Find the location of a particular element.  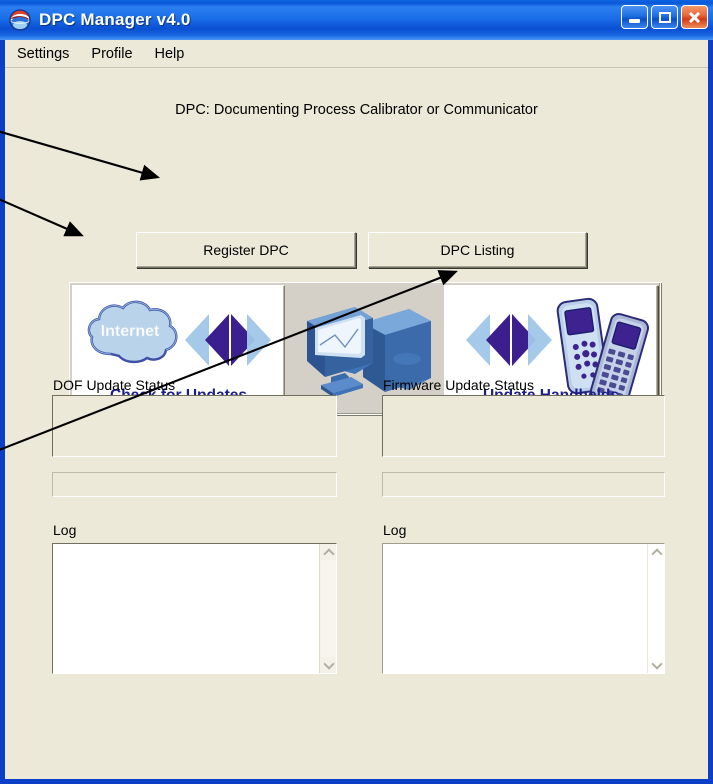

firmware-log-scroll-track is located at coordinates (656, 608).